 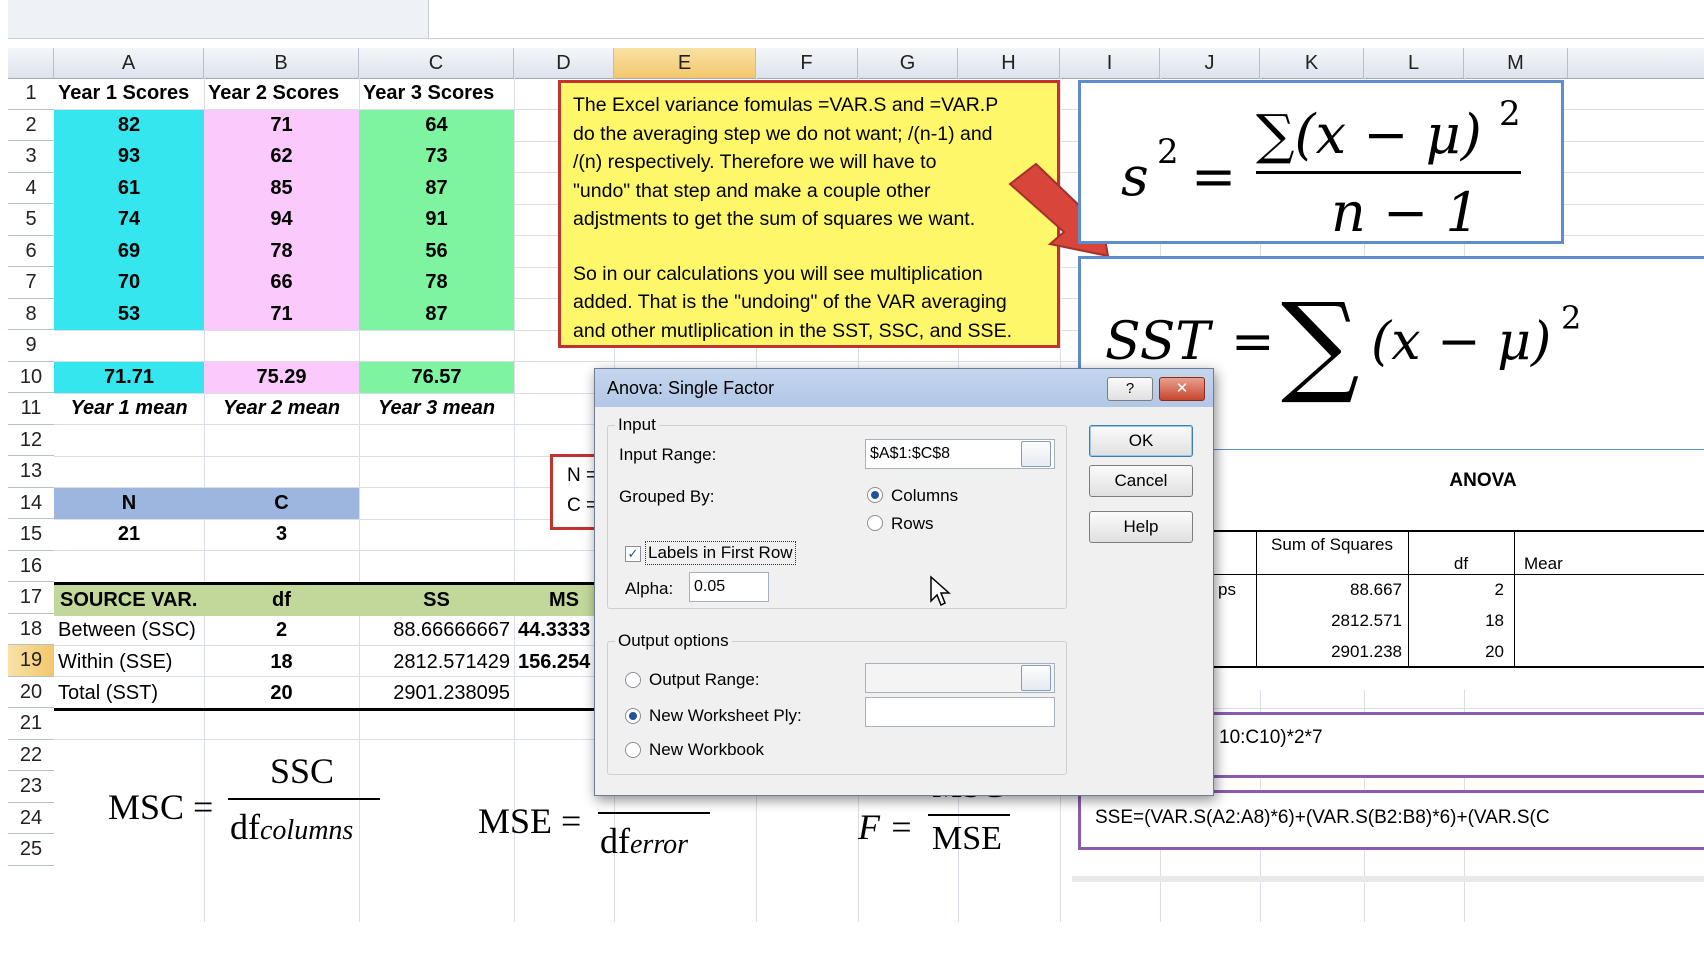 What do you see at coordinates (218, 19) in the screenshot?
I see `name-box` at bounding box center [218, 19].